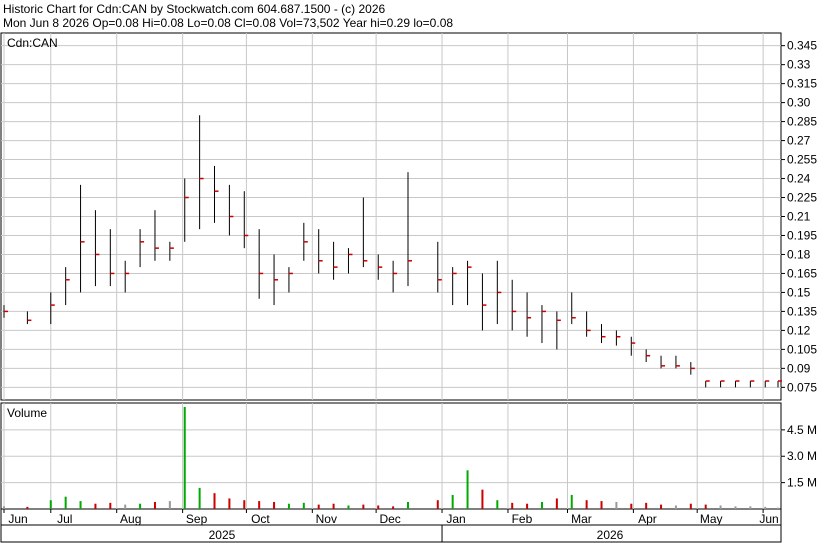 The width and height of the screenshot is (830, 543). What do you see at coordinates (802, 387) in the screenshot?
I see `price-tick-label: 0.075` at bounding box center [802, 387].